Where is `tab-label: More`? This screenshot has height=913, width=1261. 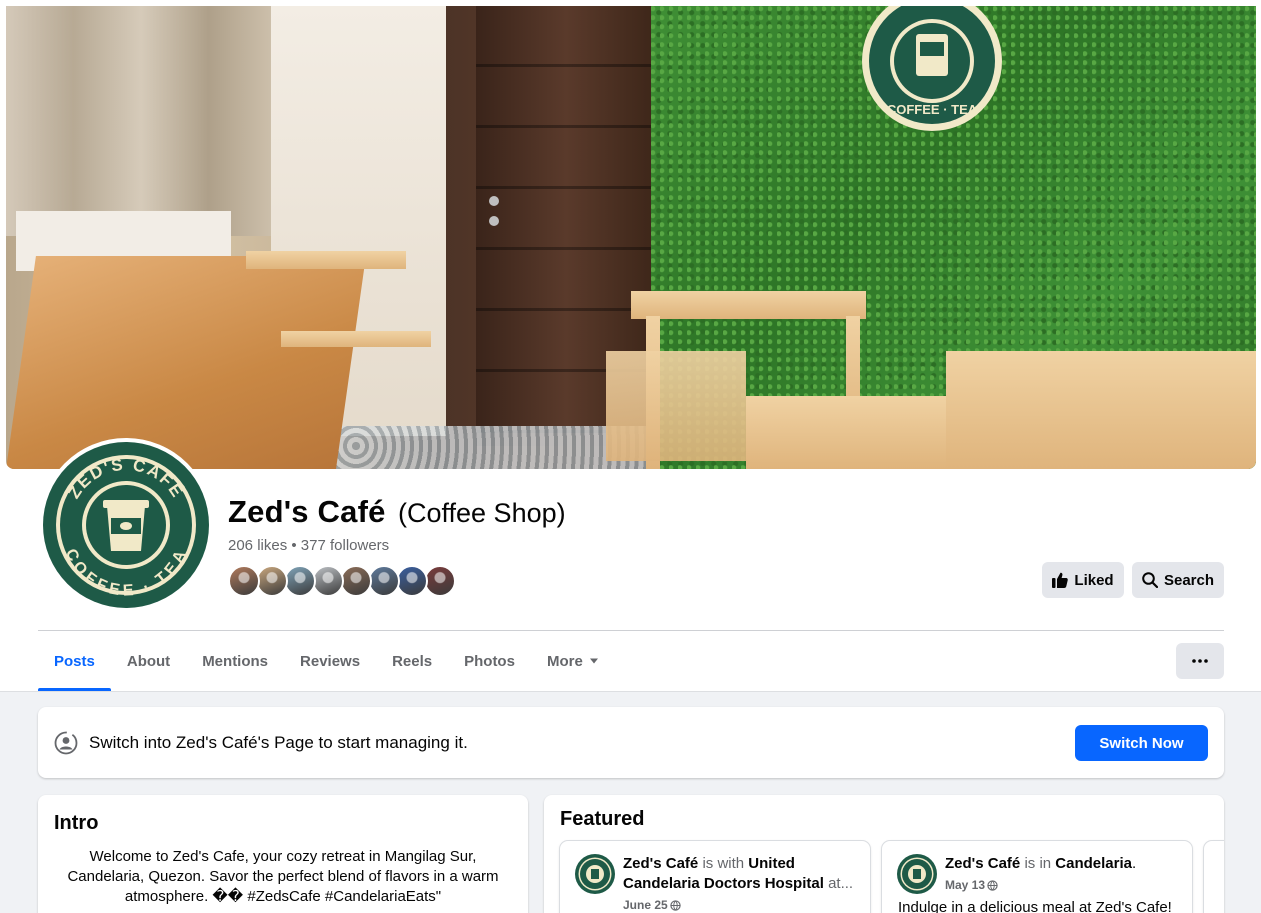 tab-label: More is located at coordinates (564, 661).